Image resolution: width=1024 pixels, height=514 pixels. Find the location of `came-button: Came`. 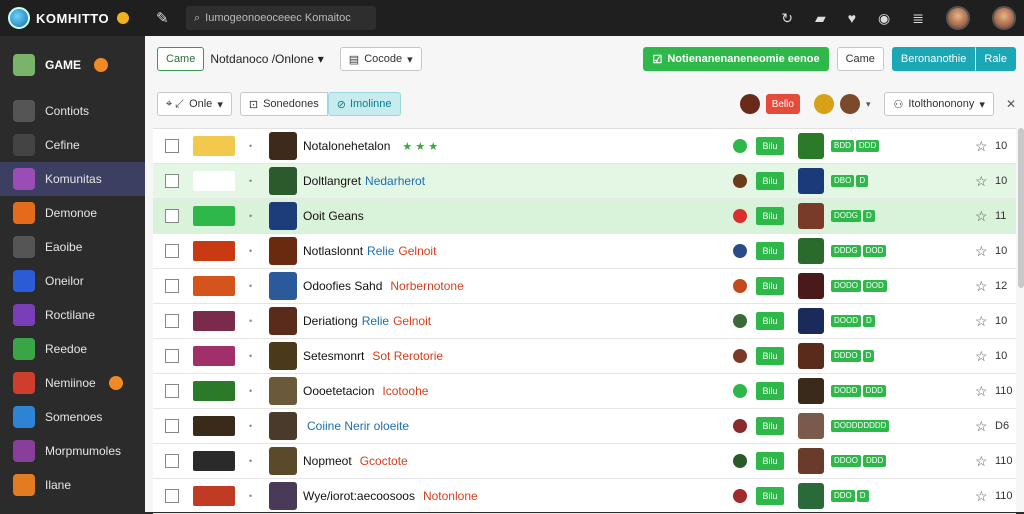

came-button: Came is located at coordinates (181, 59).